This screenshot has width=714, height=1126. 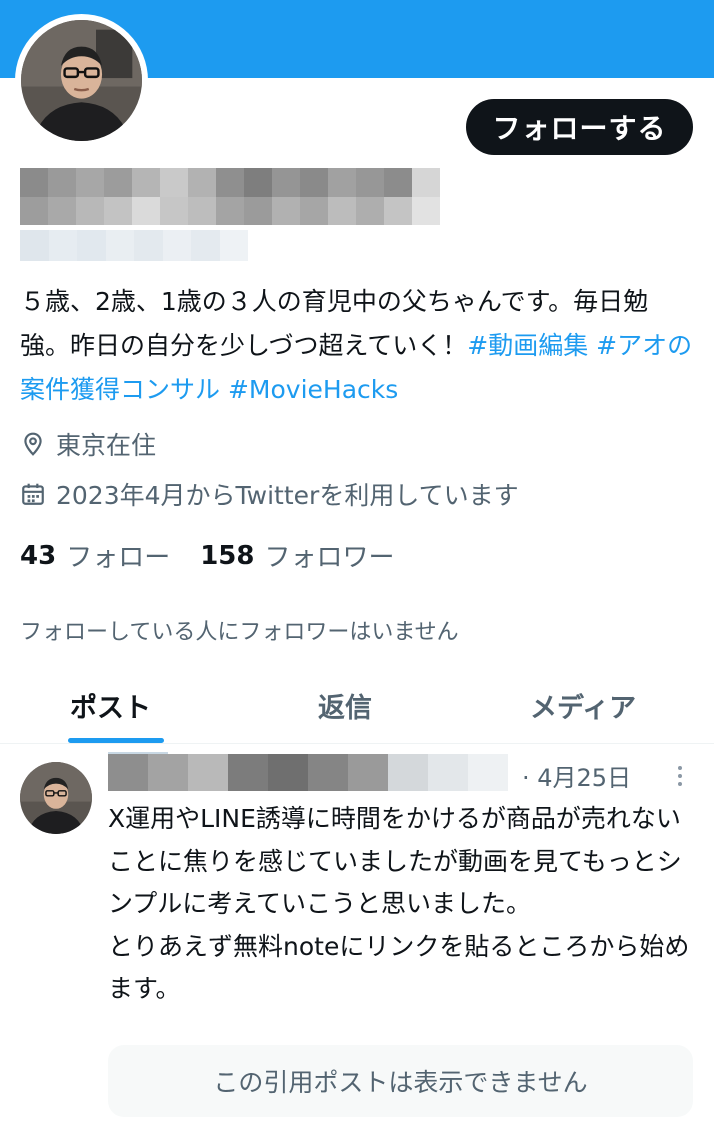 What do you see at coordinates (287, 495) in the screenshot?
I see `join-date-text: 2023年4月からTwitterを利用しています` at bounding box center [287, 495].